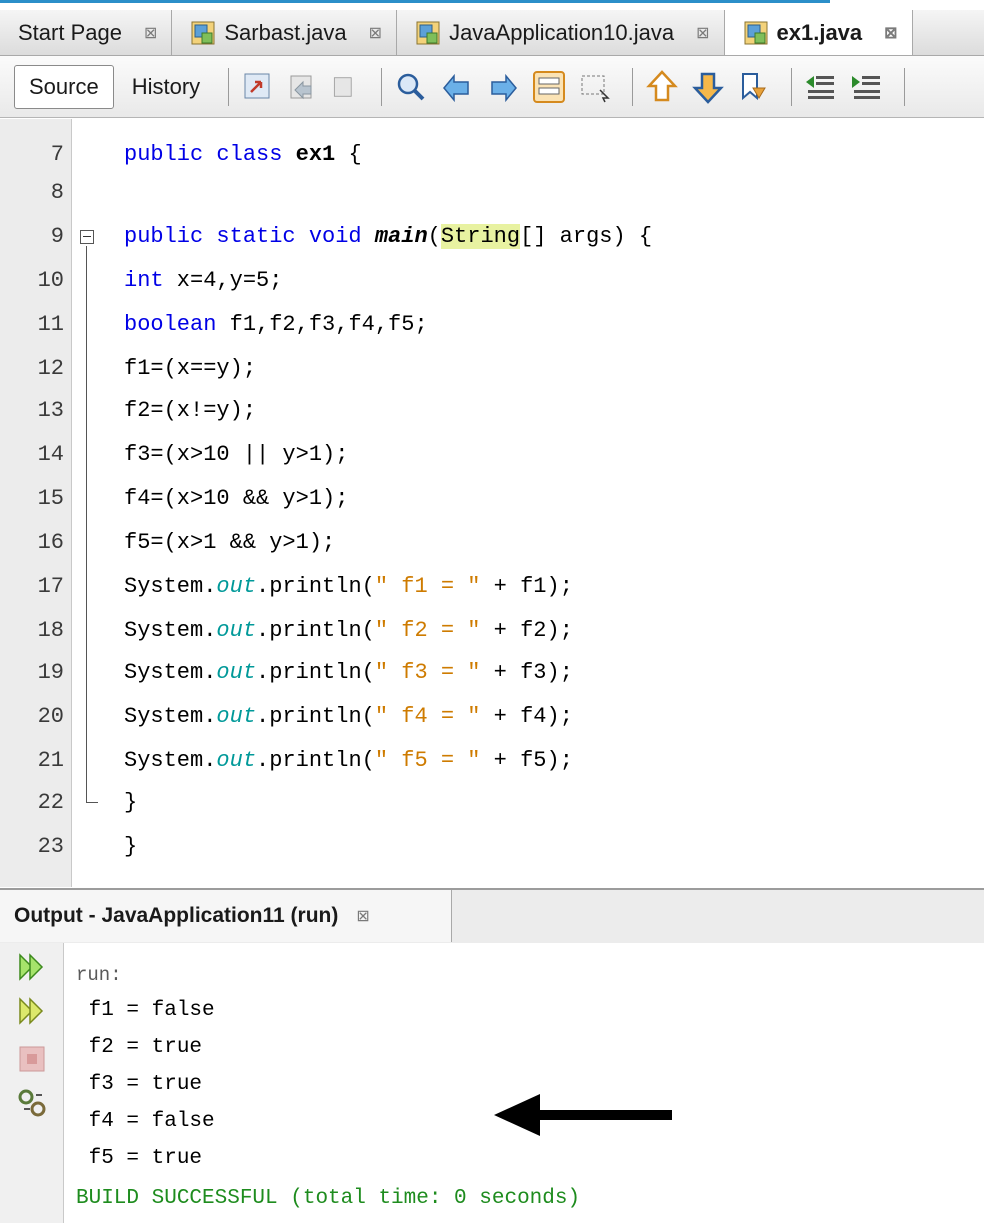 This screenshot has height=1223, width=984. I want to click on keyword: public static void, so click(243, 236).